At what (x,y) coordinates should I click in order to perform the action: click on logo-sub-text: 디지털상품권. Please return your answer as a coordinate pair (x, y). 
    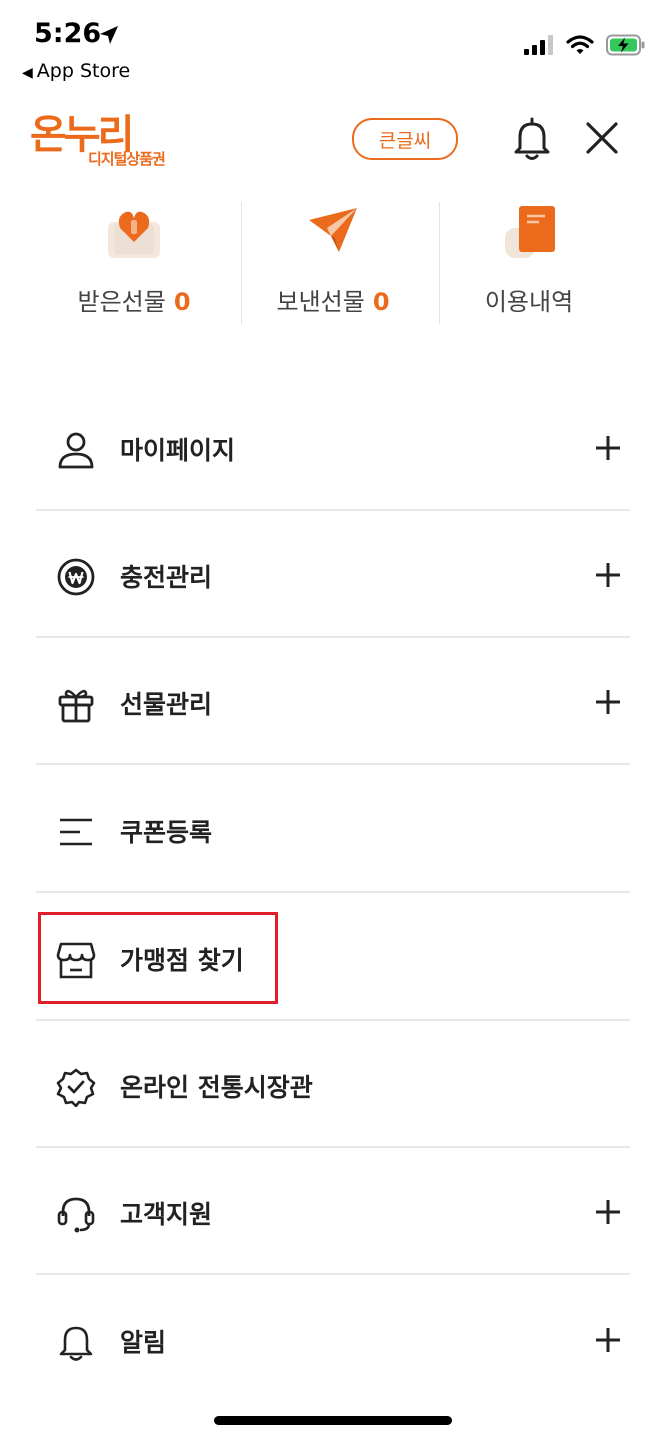
    Looking at the image, I should click on (127, 159).